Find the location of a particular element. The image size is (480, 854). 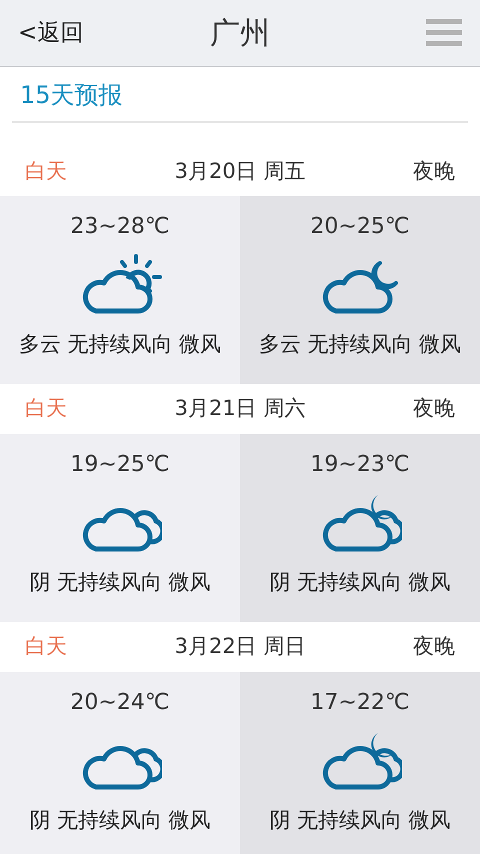

menu-icon is located at coordinates (444, 33).